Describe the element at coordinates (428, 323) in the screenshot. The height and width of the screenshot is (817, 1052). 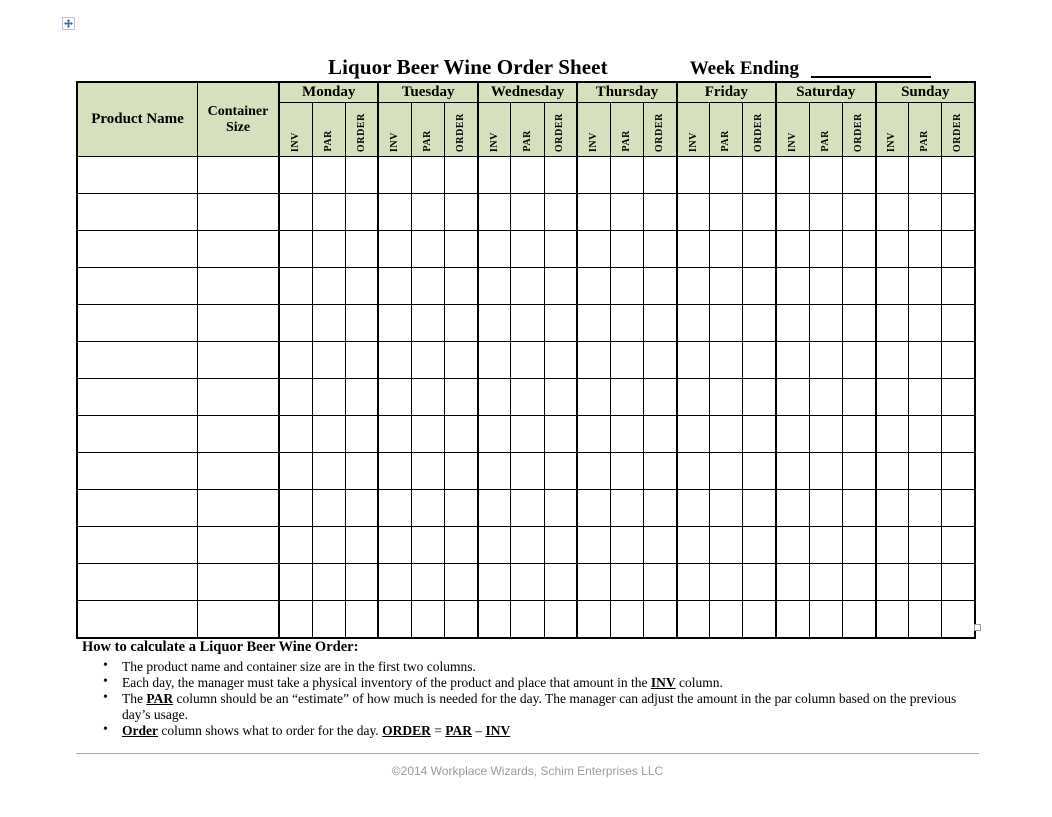
I see `cell-tuesday-par` at that location.